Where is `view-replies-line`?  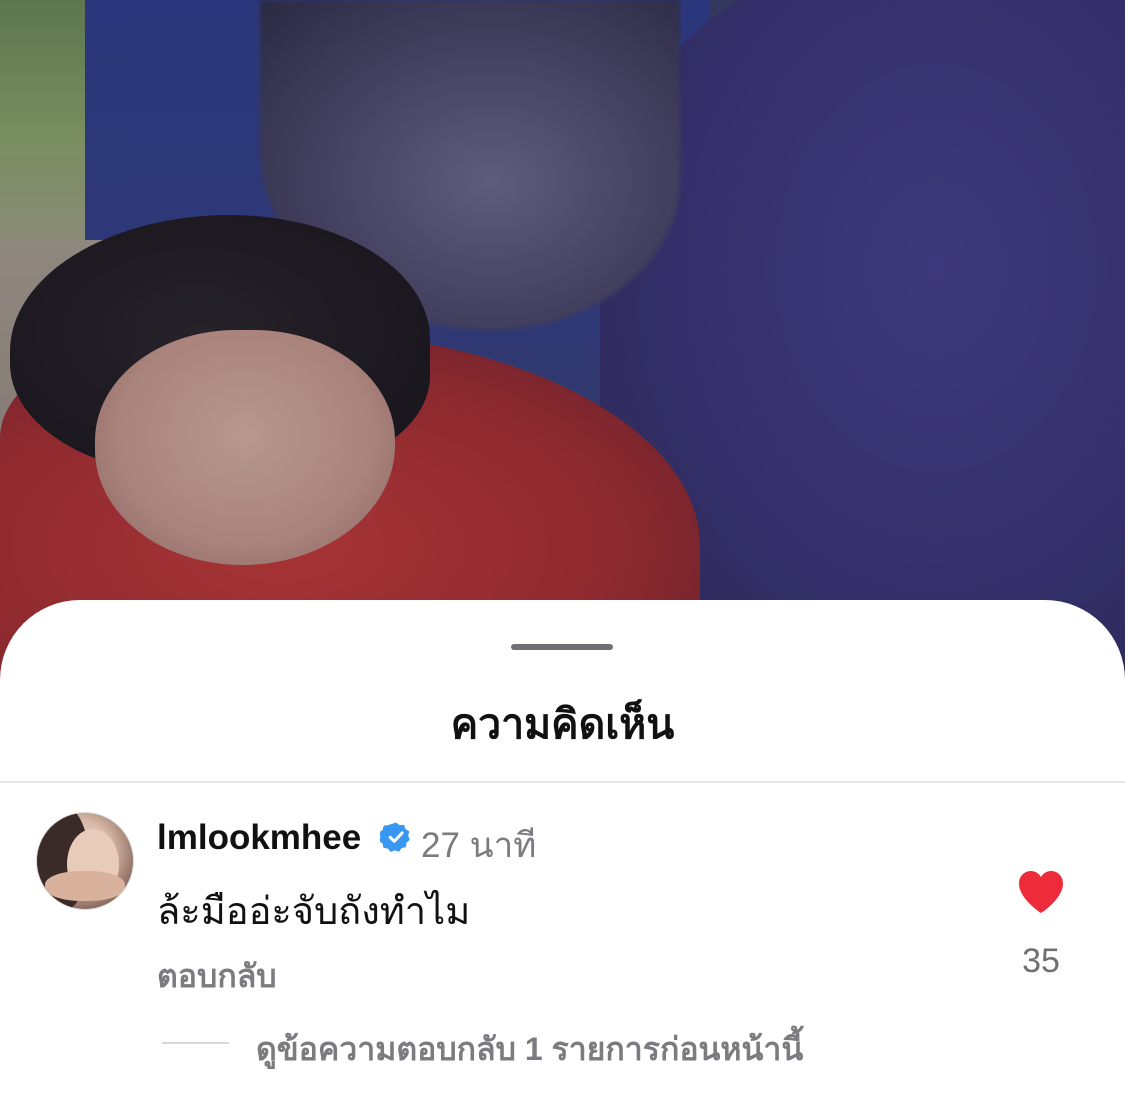 view-replies-line is located at coordinates (195, 1043).